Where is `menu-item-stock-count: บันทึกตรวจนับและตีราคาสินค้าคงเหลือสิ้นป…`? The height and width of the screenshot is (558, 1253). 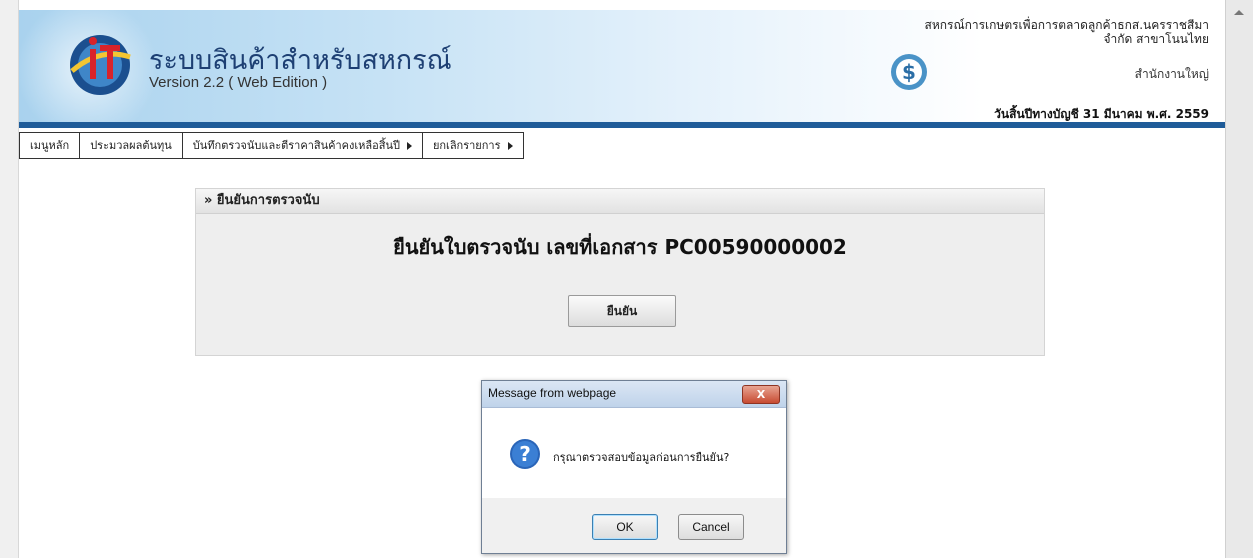 menu-item-stock-count: บันทึกตรวจนับและตีราคาสินค้าคงเหลือสิ้นป… is located at coordinates (303, 145).